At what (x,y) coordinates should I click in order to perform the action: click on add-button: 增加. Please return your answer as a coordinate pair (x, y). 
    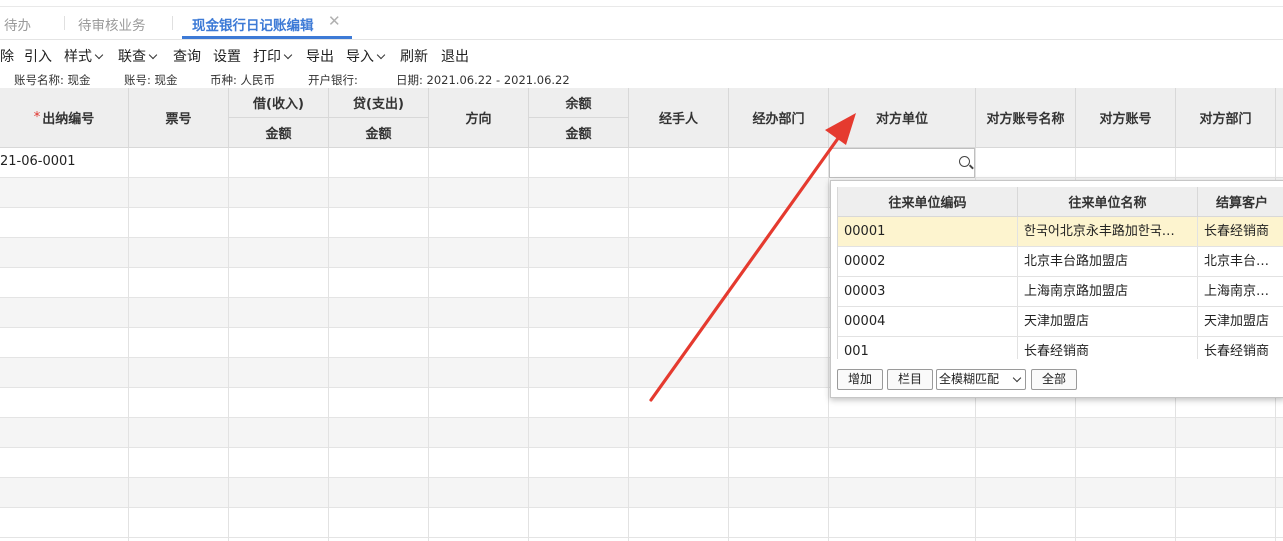
    Looking at the image, I should click on (860, 379).